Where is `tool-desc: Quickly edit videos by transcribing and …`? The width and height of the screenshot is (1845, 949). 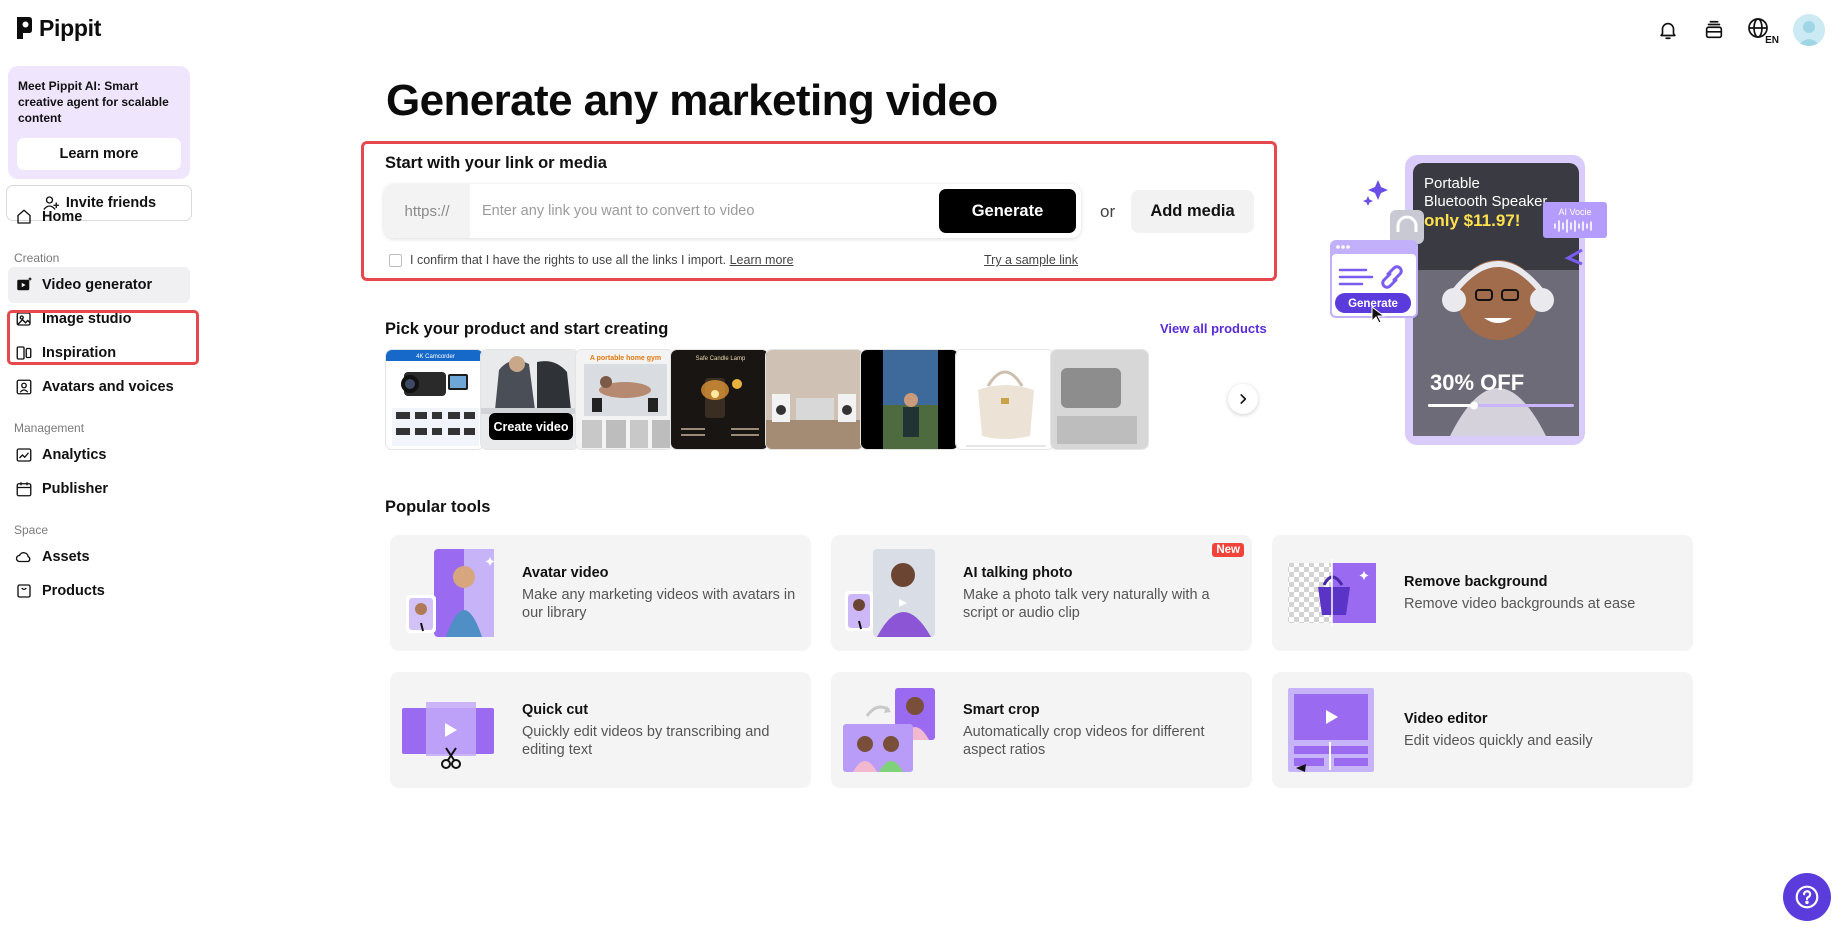 tool-desc: Quickly edit videos by transcribing and … is located at coordinates (646, 740).